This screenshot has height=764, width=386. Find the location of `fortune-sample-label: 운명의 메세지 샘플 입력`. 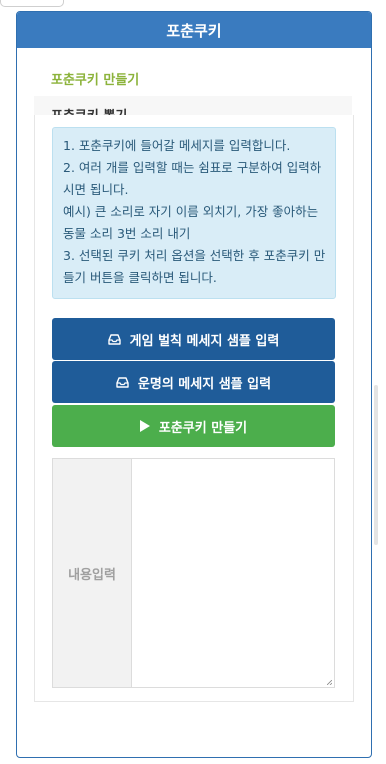

fortune-sample-label: 운명의 메세지 샘플 입력 is located at coordinates (204, 384).